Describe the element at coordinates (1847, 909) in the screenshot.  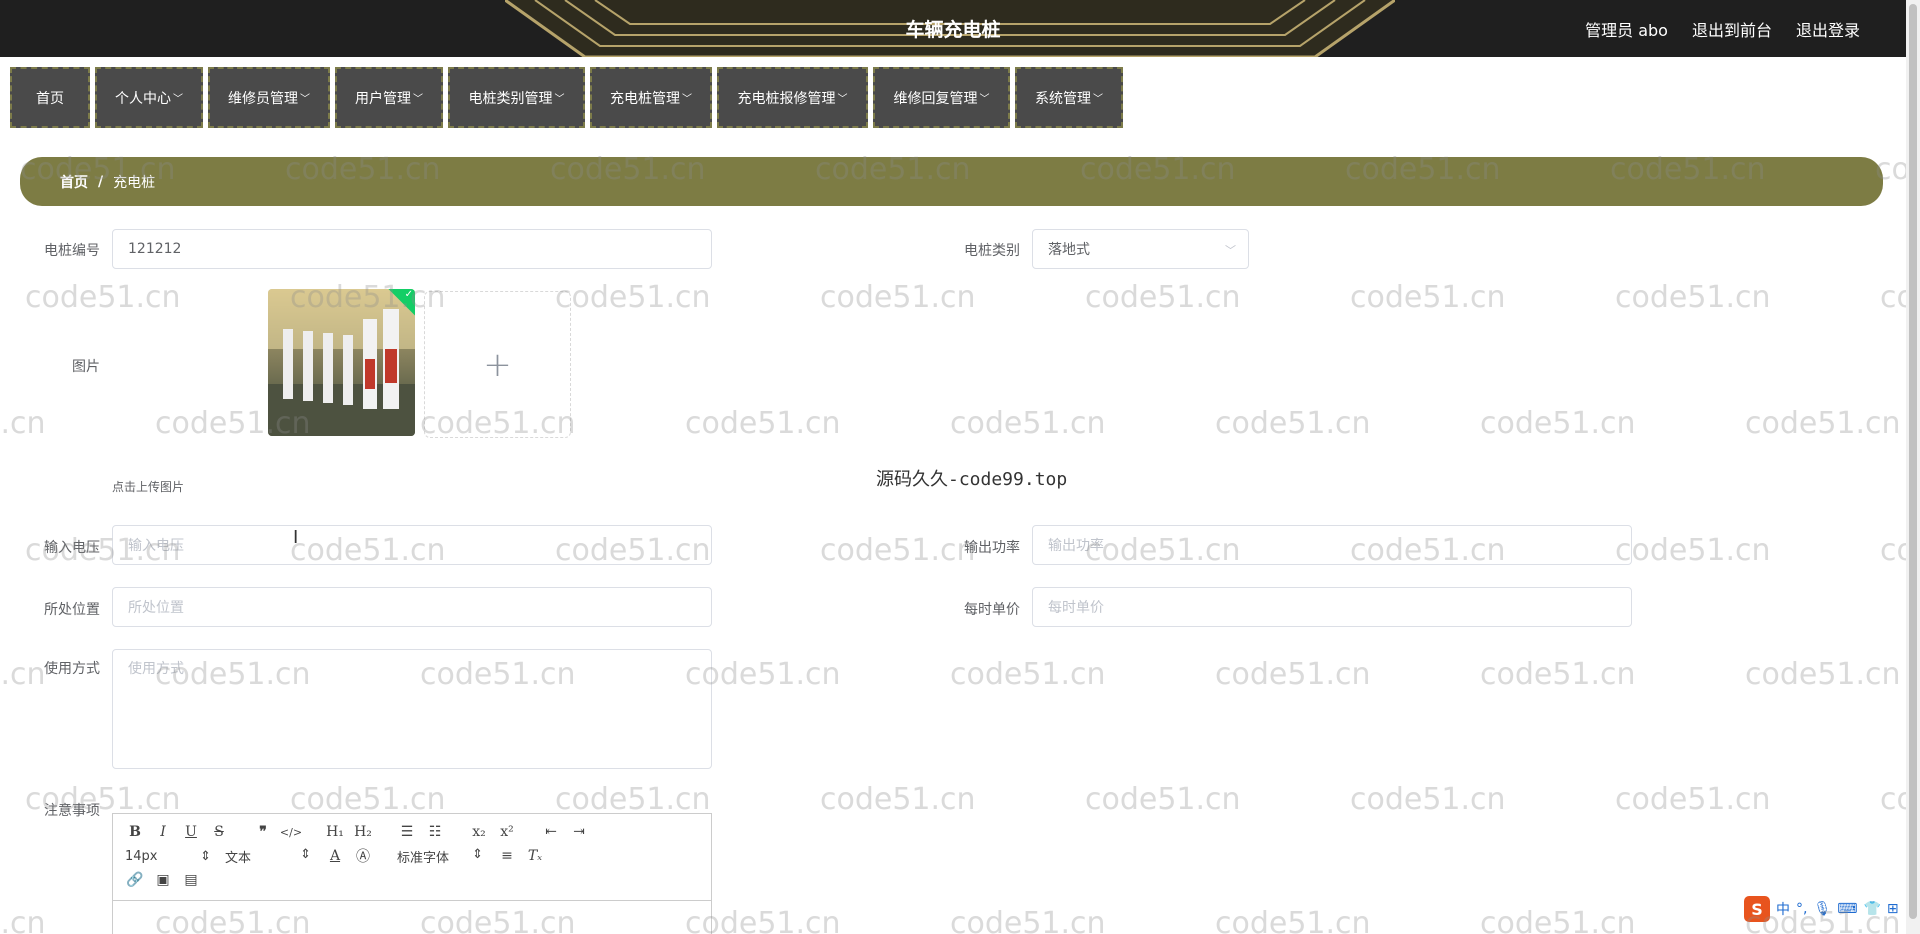
I see `keyboard-icon: ⌨` at that location.